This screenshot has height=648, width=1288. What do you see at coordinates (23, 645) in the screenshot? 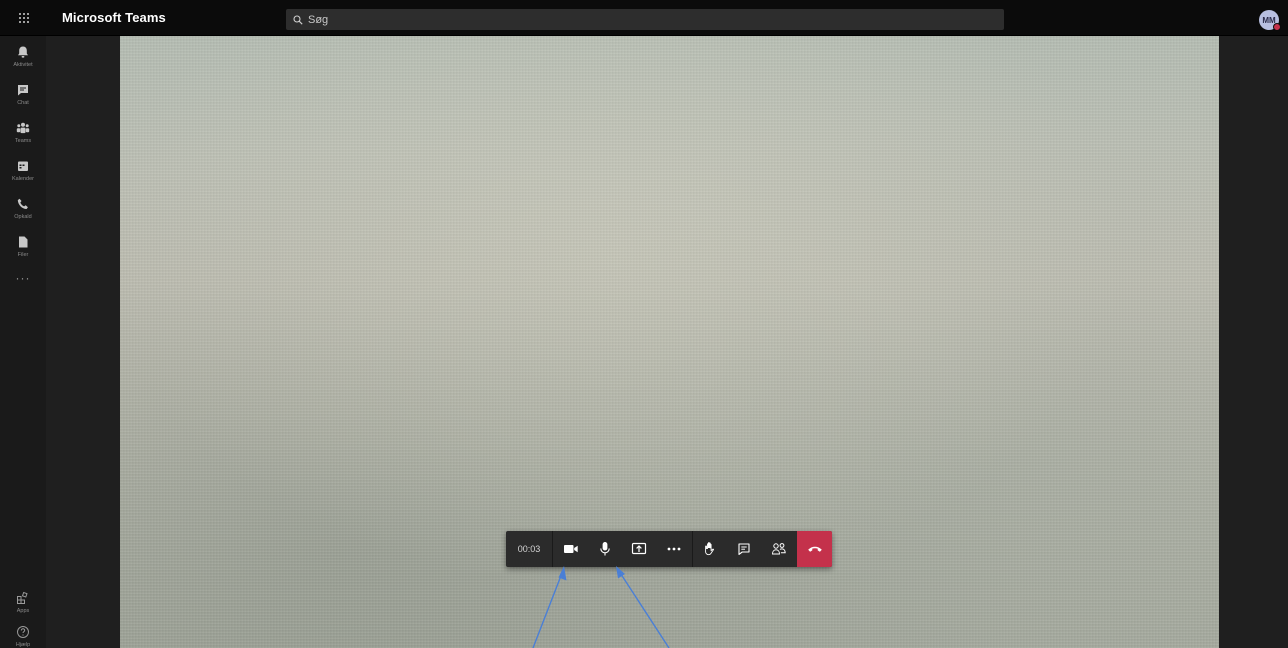
I see `rail-item-label: Hjælp` at bounding box center [23, 645].